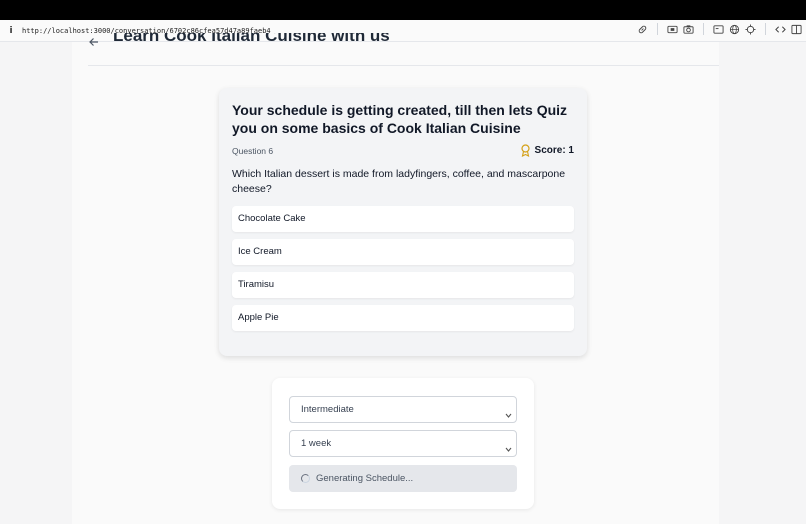  What do you see at coordinates (253, 151) in the screenshot?
I see `question-number: Question 6` at bounding box center [253, 151].